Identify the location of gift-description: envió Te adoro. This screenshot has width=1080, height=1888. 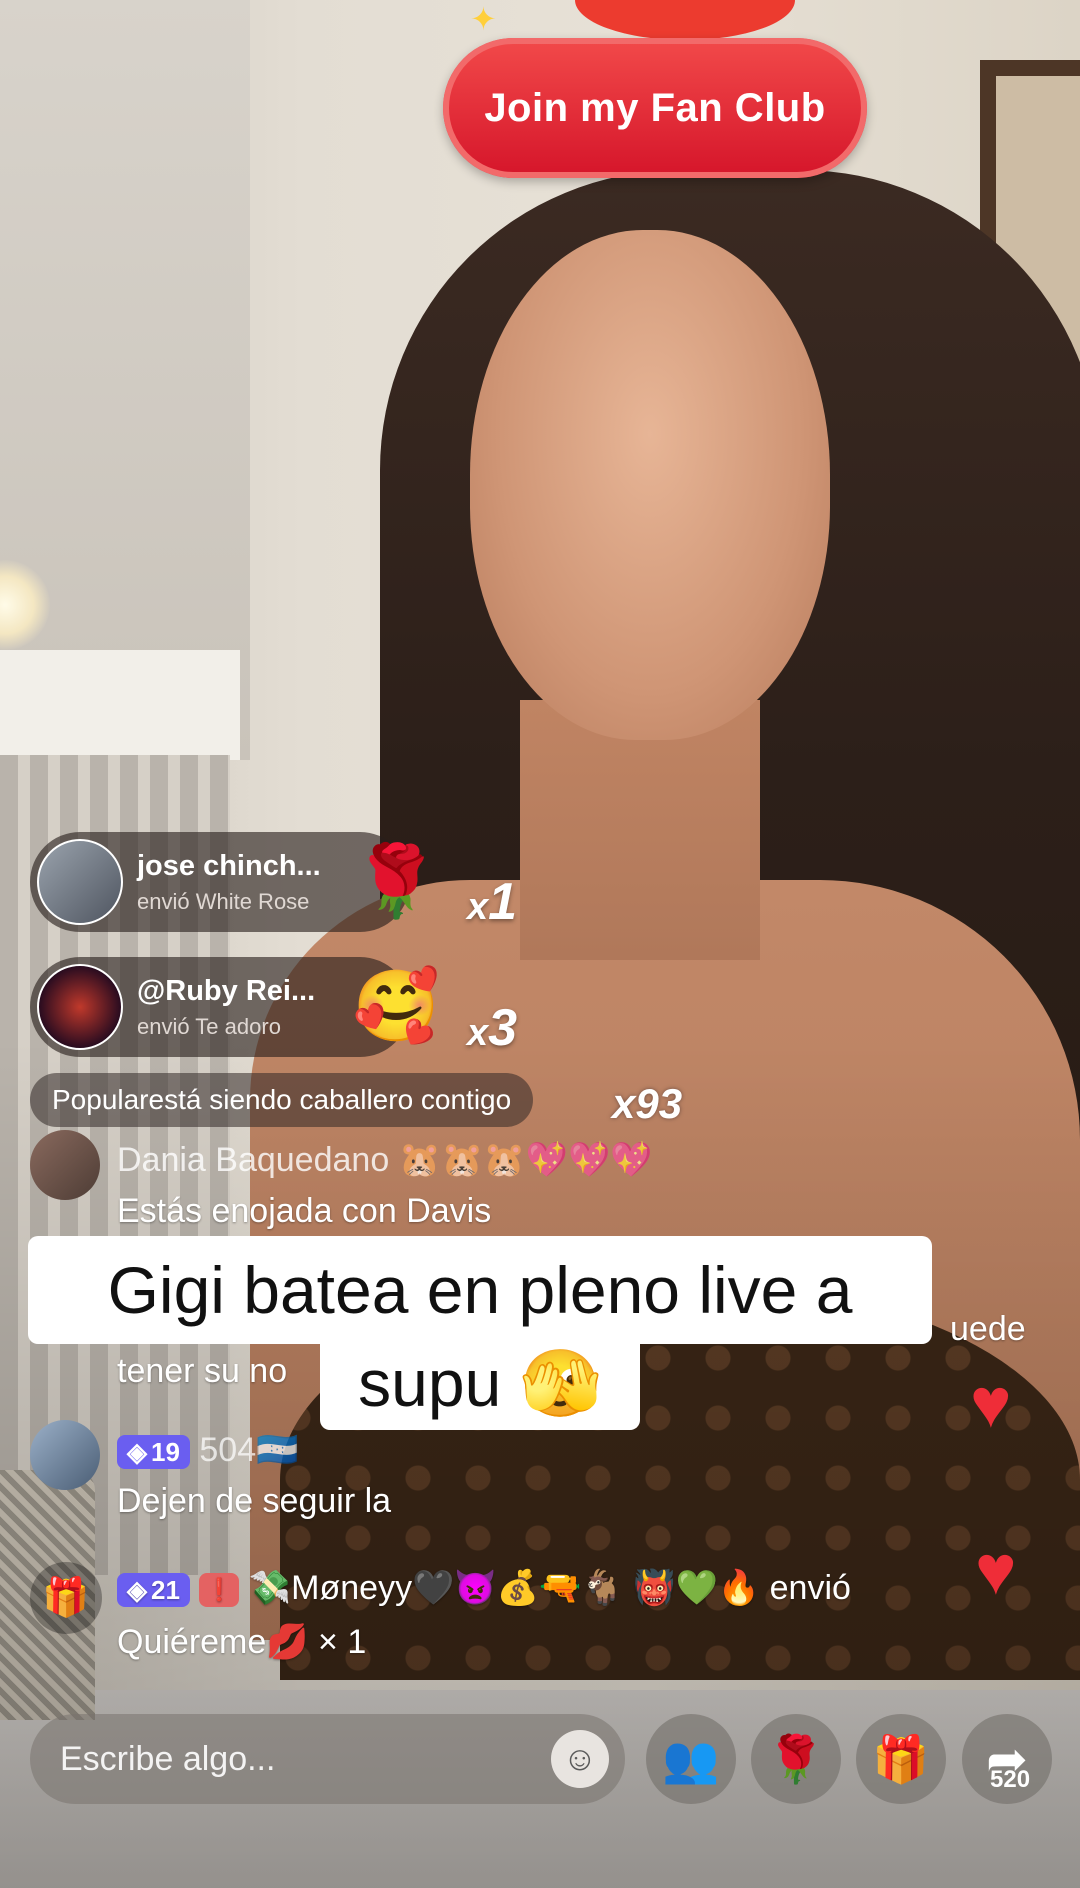
(209, 1026).